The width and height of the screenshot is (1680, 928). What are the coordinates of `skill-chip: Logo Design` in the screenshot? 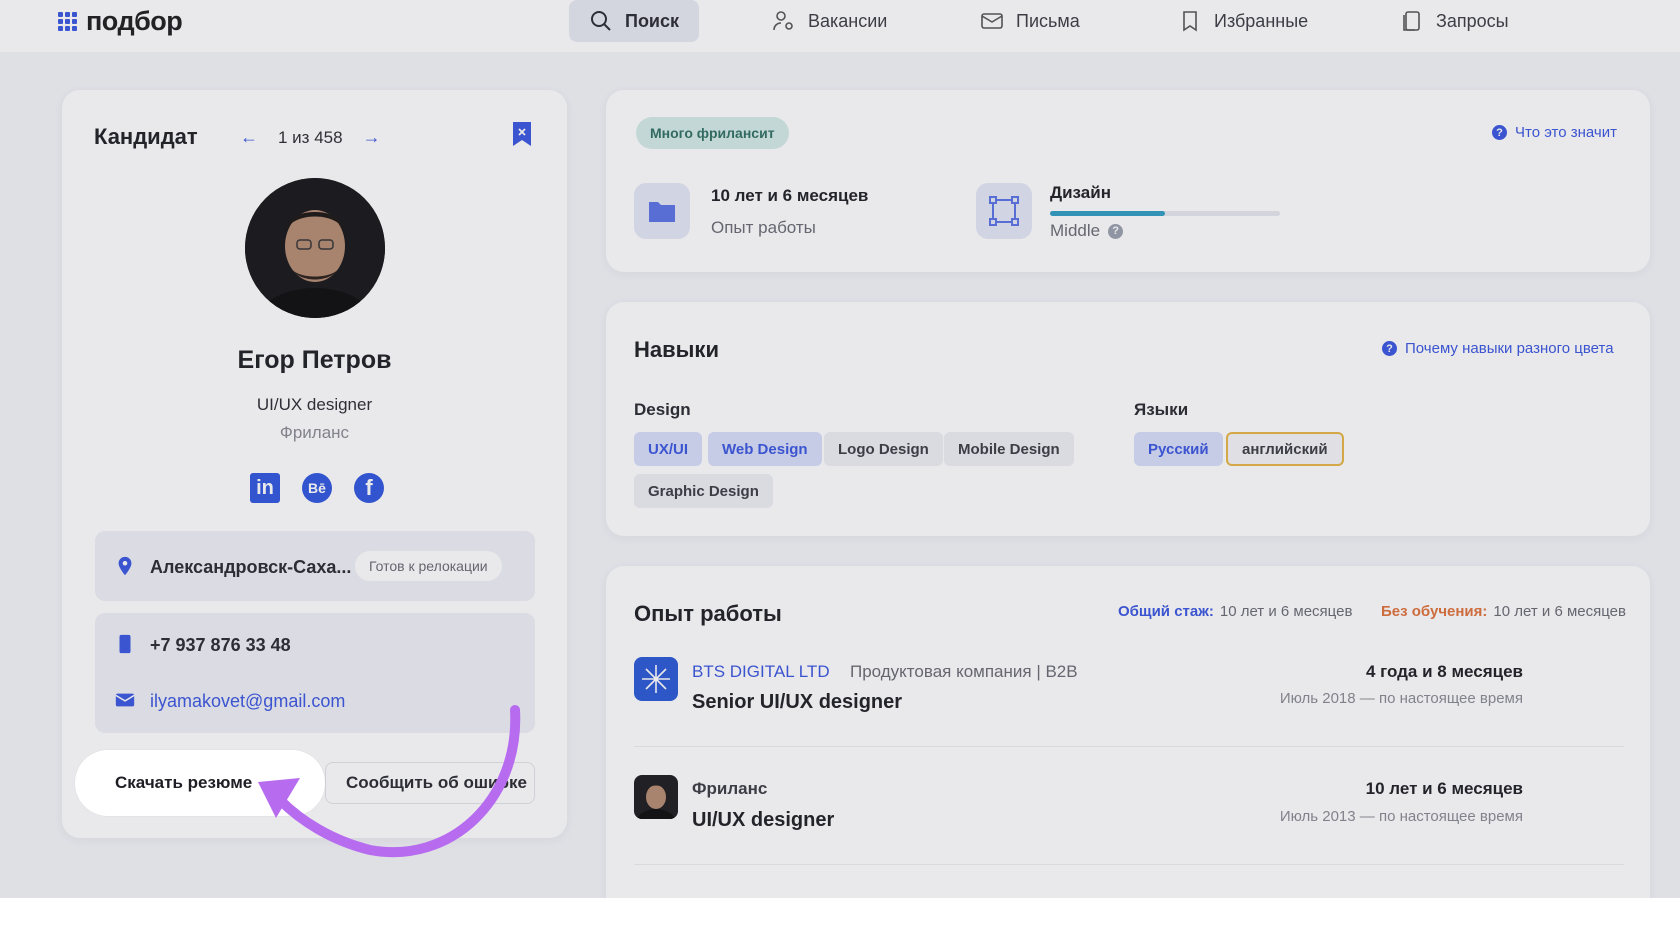 It's located at (883, 449).